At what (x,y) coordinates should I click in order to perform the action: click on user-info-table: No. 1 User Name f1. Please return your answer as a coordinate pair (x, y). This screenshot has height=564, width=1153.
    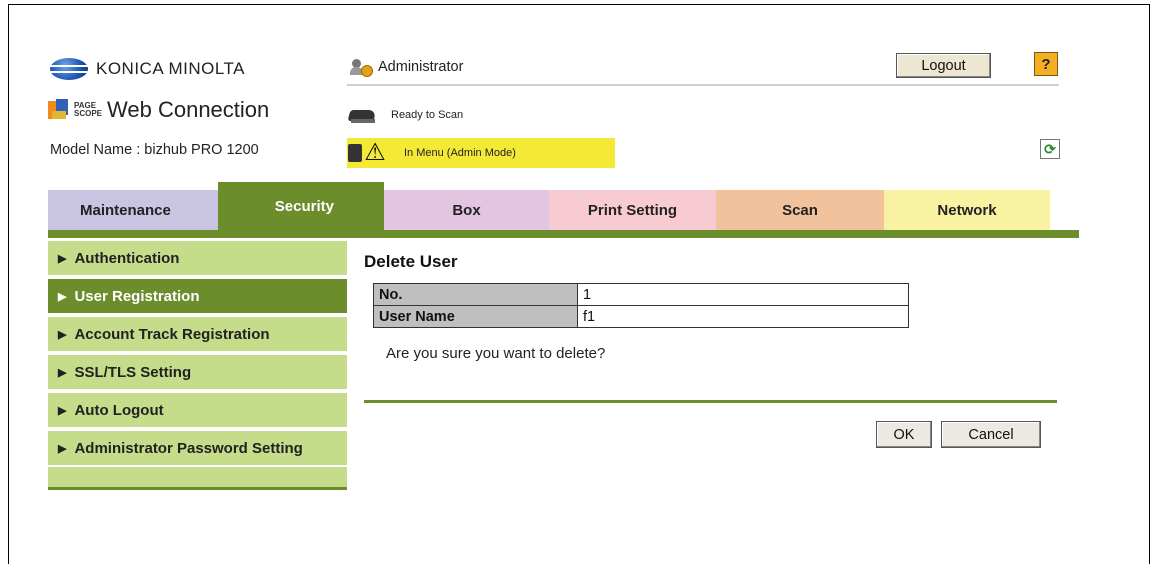
    Looking at the image, I should click on (641, 305).